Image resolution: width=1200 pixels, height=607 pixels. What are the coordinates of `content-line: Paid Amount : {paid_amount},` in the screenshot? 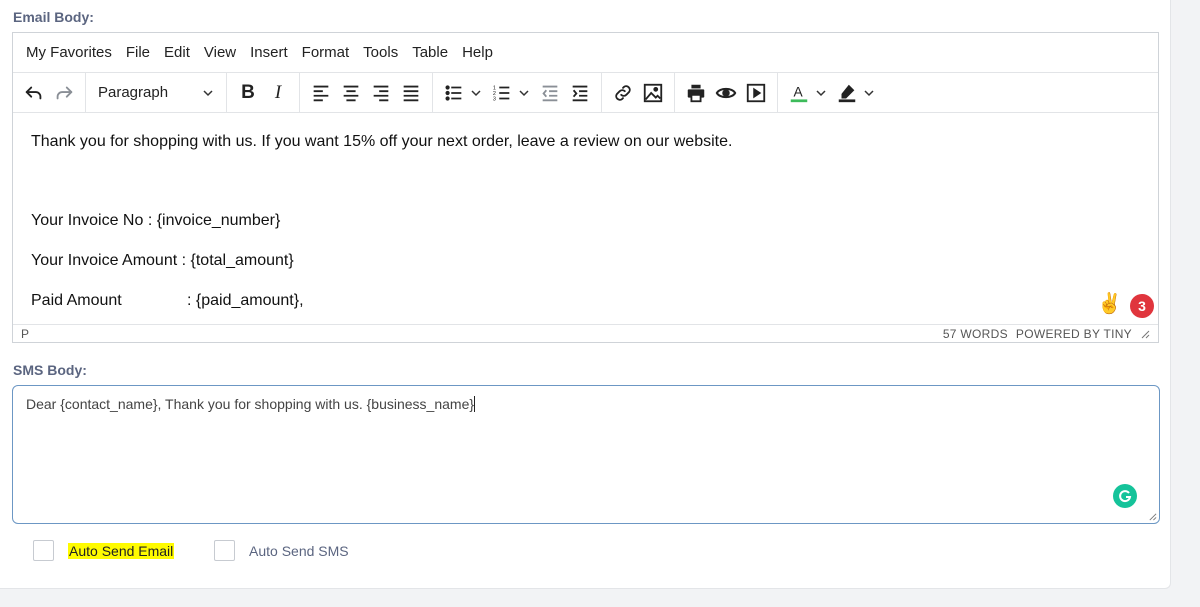 It's located at (167, 301).